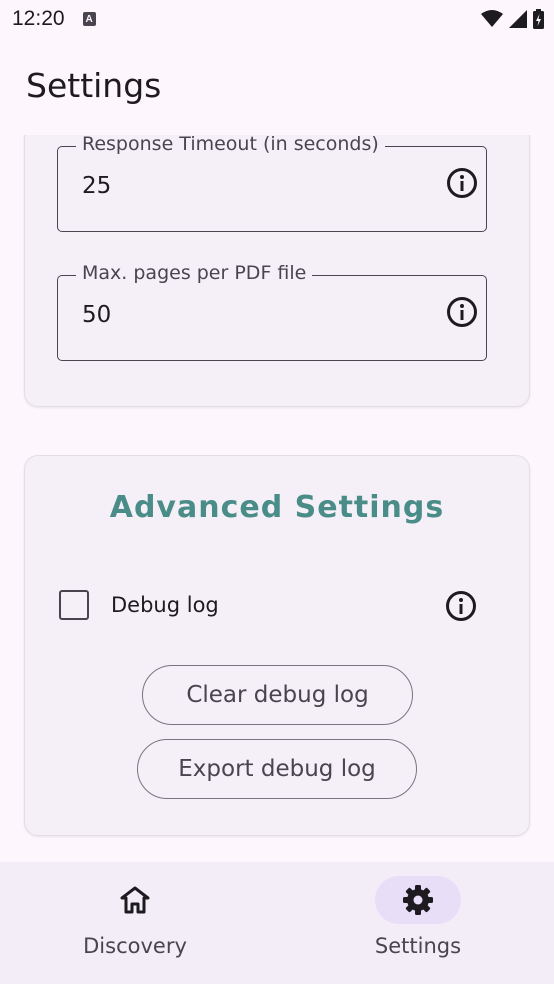 Image resolution: width=554 pixels, height=984 pixels. Describe the element at coordinates (492, 18) in the screenshot. I see `wifi-icon` at that location.